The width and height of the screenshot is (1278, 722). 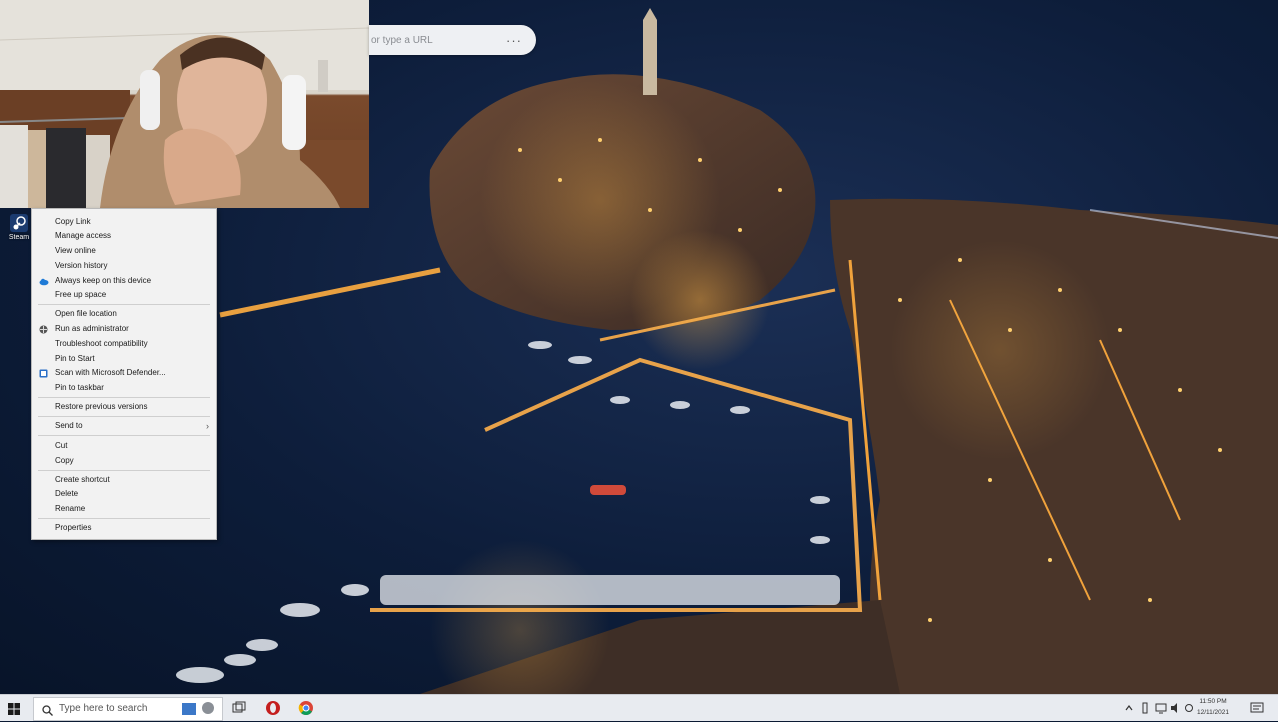 What do you see at coordinates (19, 223) in the screenshot?
I see `steam-icon` at bounding box center [19, 223].